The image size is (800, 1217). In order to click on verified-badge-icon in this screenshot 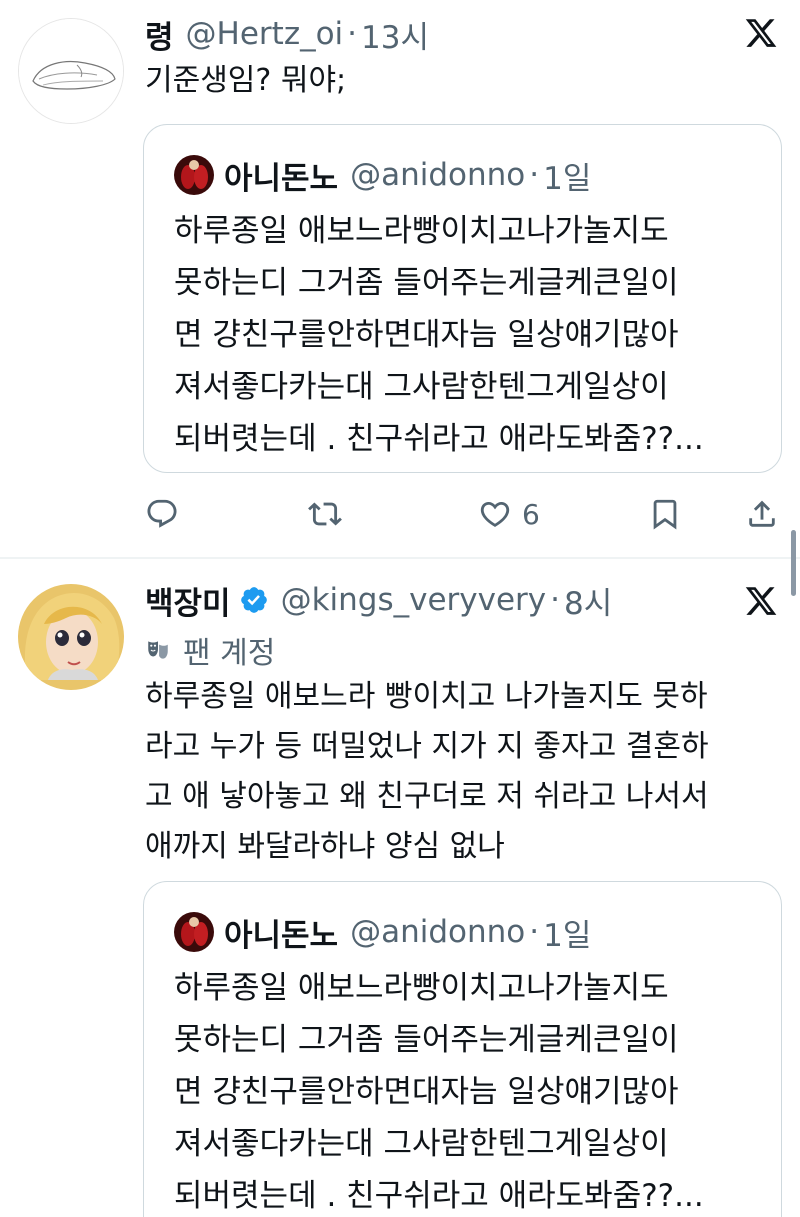, I will do `click(253, 600)`.